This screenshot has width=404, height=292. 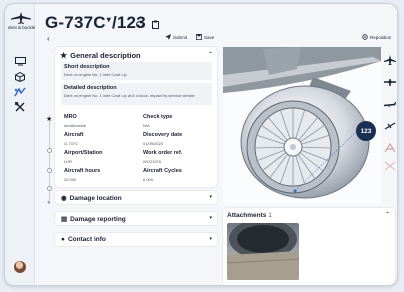 What do you see at coordinates (20, 76) in the screenshot?
I see `nav-cube-icon` at bounding box center [20, 76].